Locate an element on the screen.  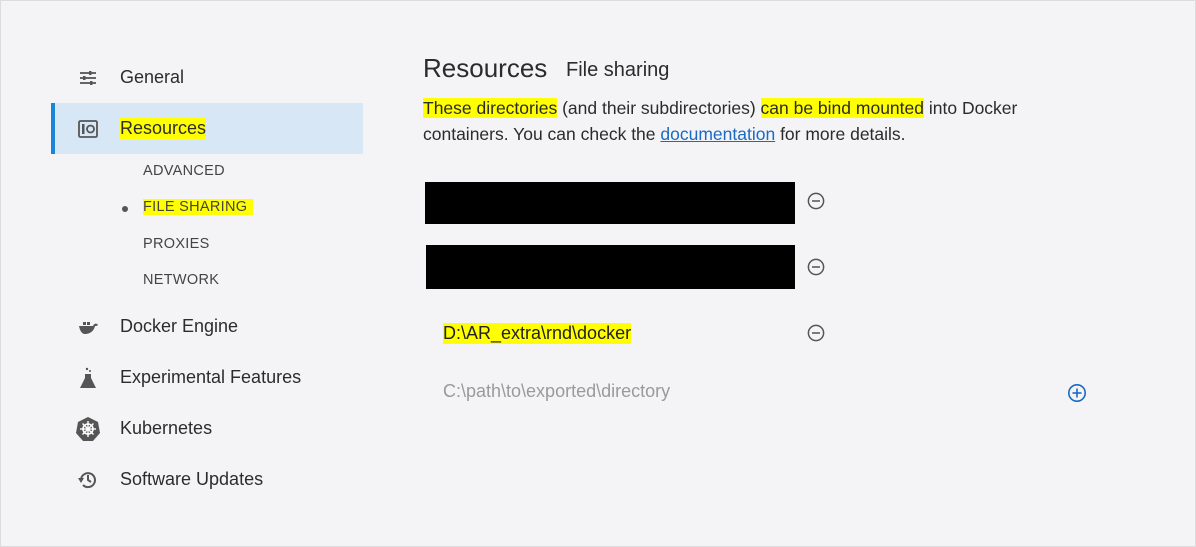
directory-path: D:\AR_extra\rnd\docker is located at coordinates (537, 333).